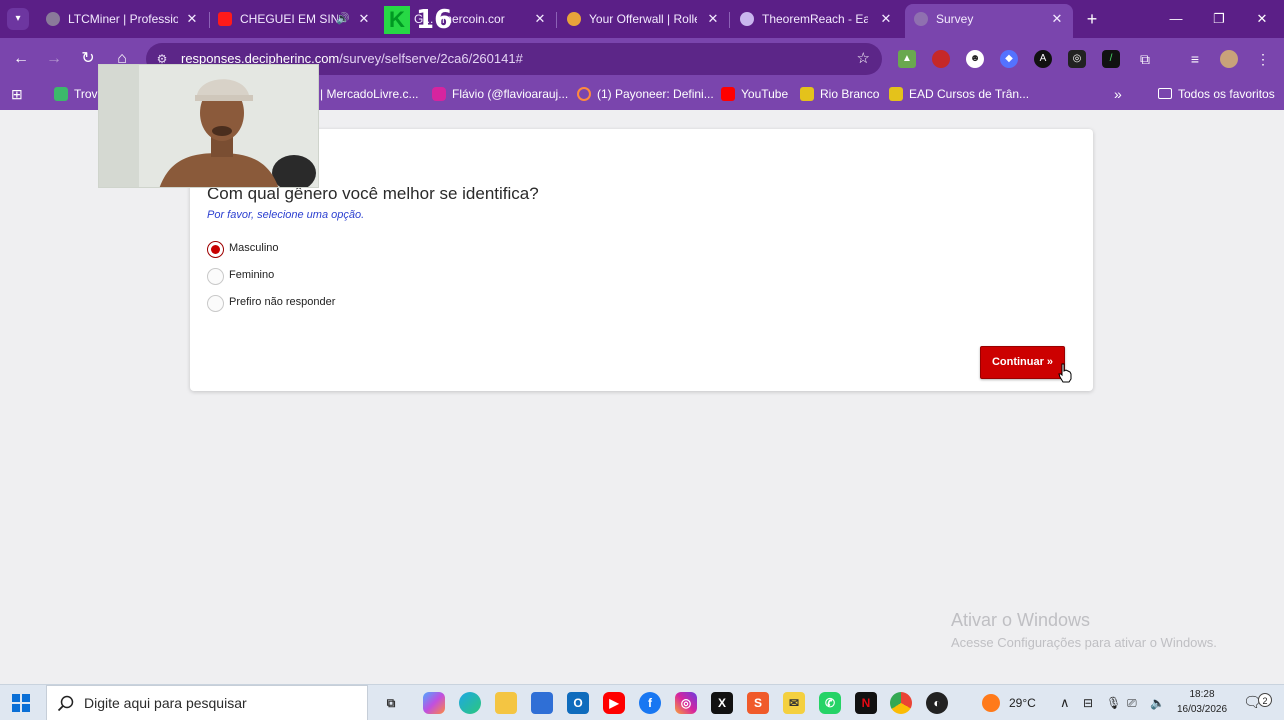  What do you see at coordinates (53, 19) in the screenshot?
I see `ltcminer-favicon-icon` at bounding box center [53, 19].